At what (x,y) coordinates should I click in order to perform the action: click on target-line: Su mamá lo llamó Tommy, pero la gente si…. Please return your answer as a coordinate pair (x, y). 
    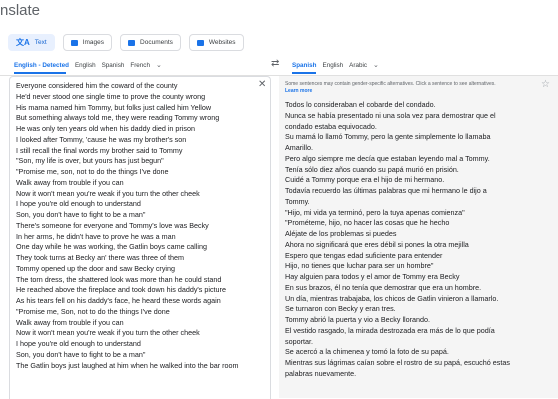
    Looking at the image, I should click on (388, 137).